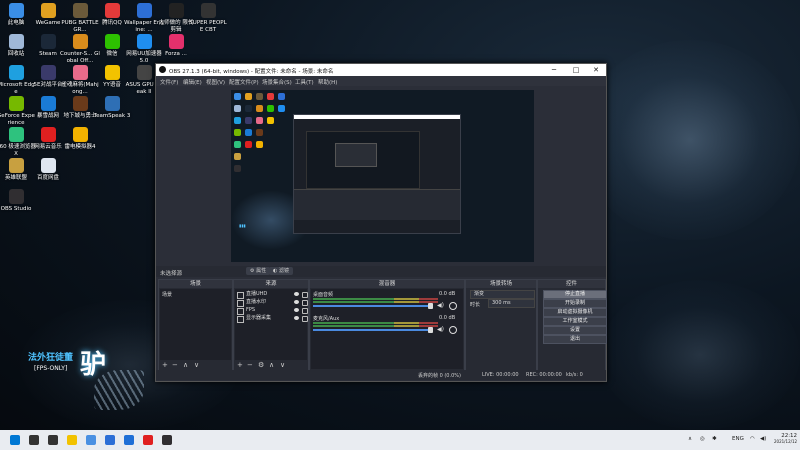  Describe the element at coordinates (176, 10) in the screenshot. I see `video-editor-icon` at that location.